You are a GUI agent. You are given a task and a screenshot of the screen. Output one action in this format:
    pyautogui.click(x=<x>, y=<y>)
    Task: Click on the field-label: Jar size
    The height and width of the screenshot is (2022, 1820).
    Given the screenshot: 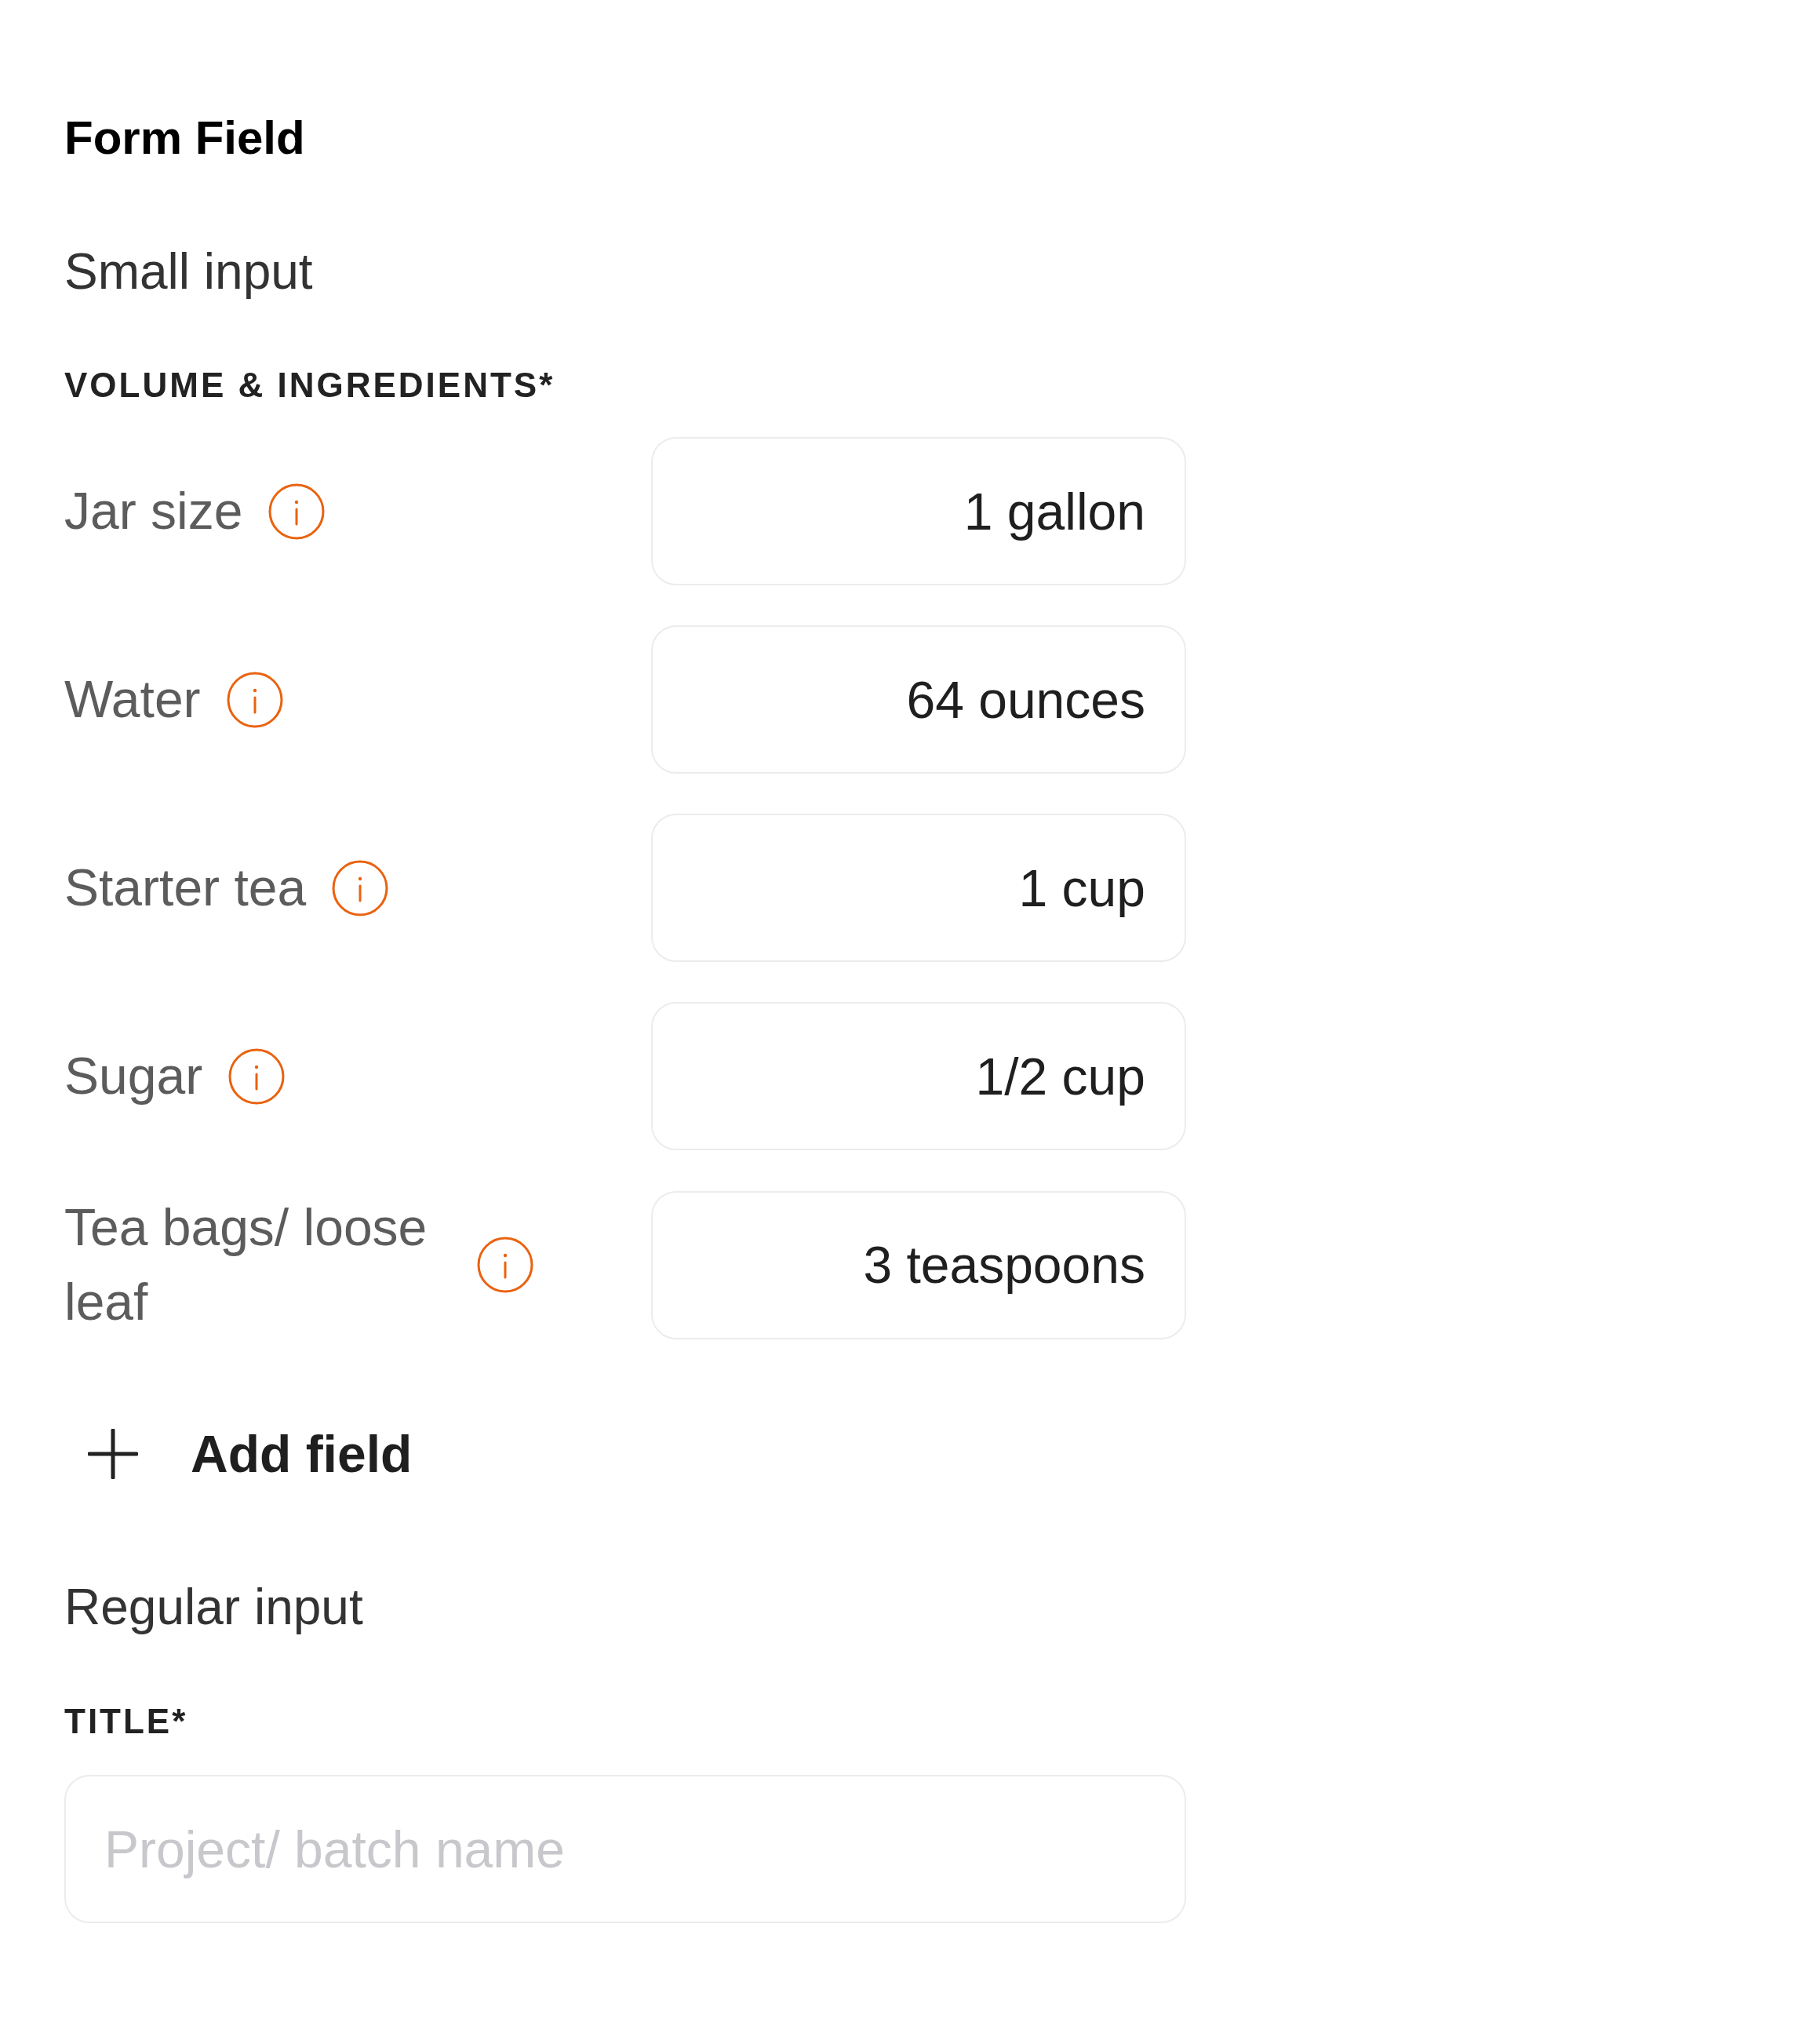 What is the action you would take?
    pyautogui.click(x=153, y=511)
    